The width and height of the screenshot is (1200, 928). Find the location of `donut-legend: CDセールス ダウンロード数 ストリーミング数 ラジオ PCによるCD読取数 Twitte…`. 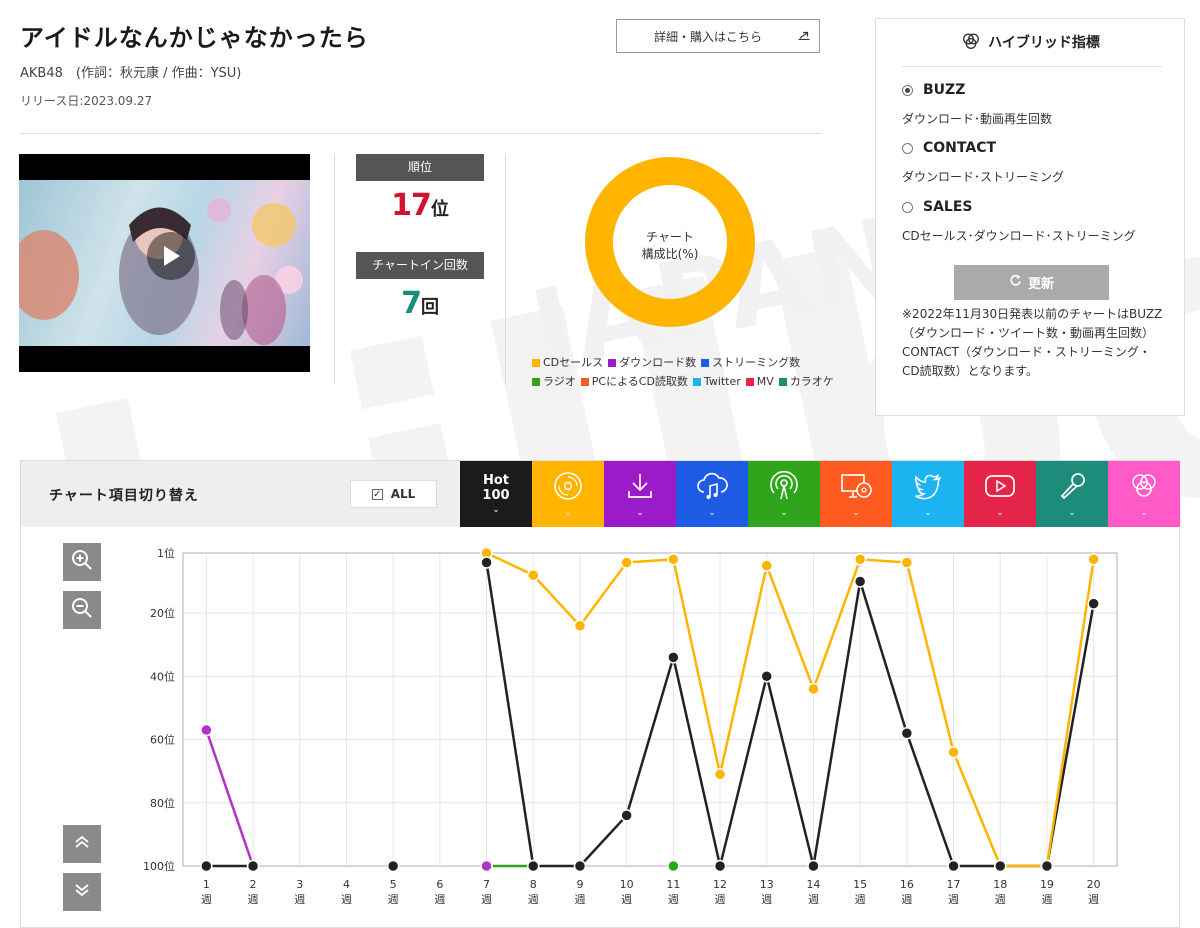

donut-legend: CDセールス ダウンロード数 ストリーミング数 ラジオ PCによるCD読取数 Twitte… is located at coordinates (692, 372).